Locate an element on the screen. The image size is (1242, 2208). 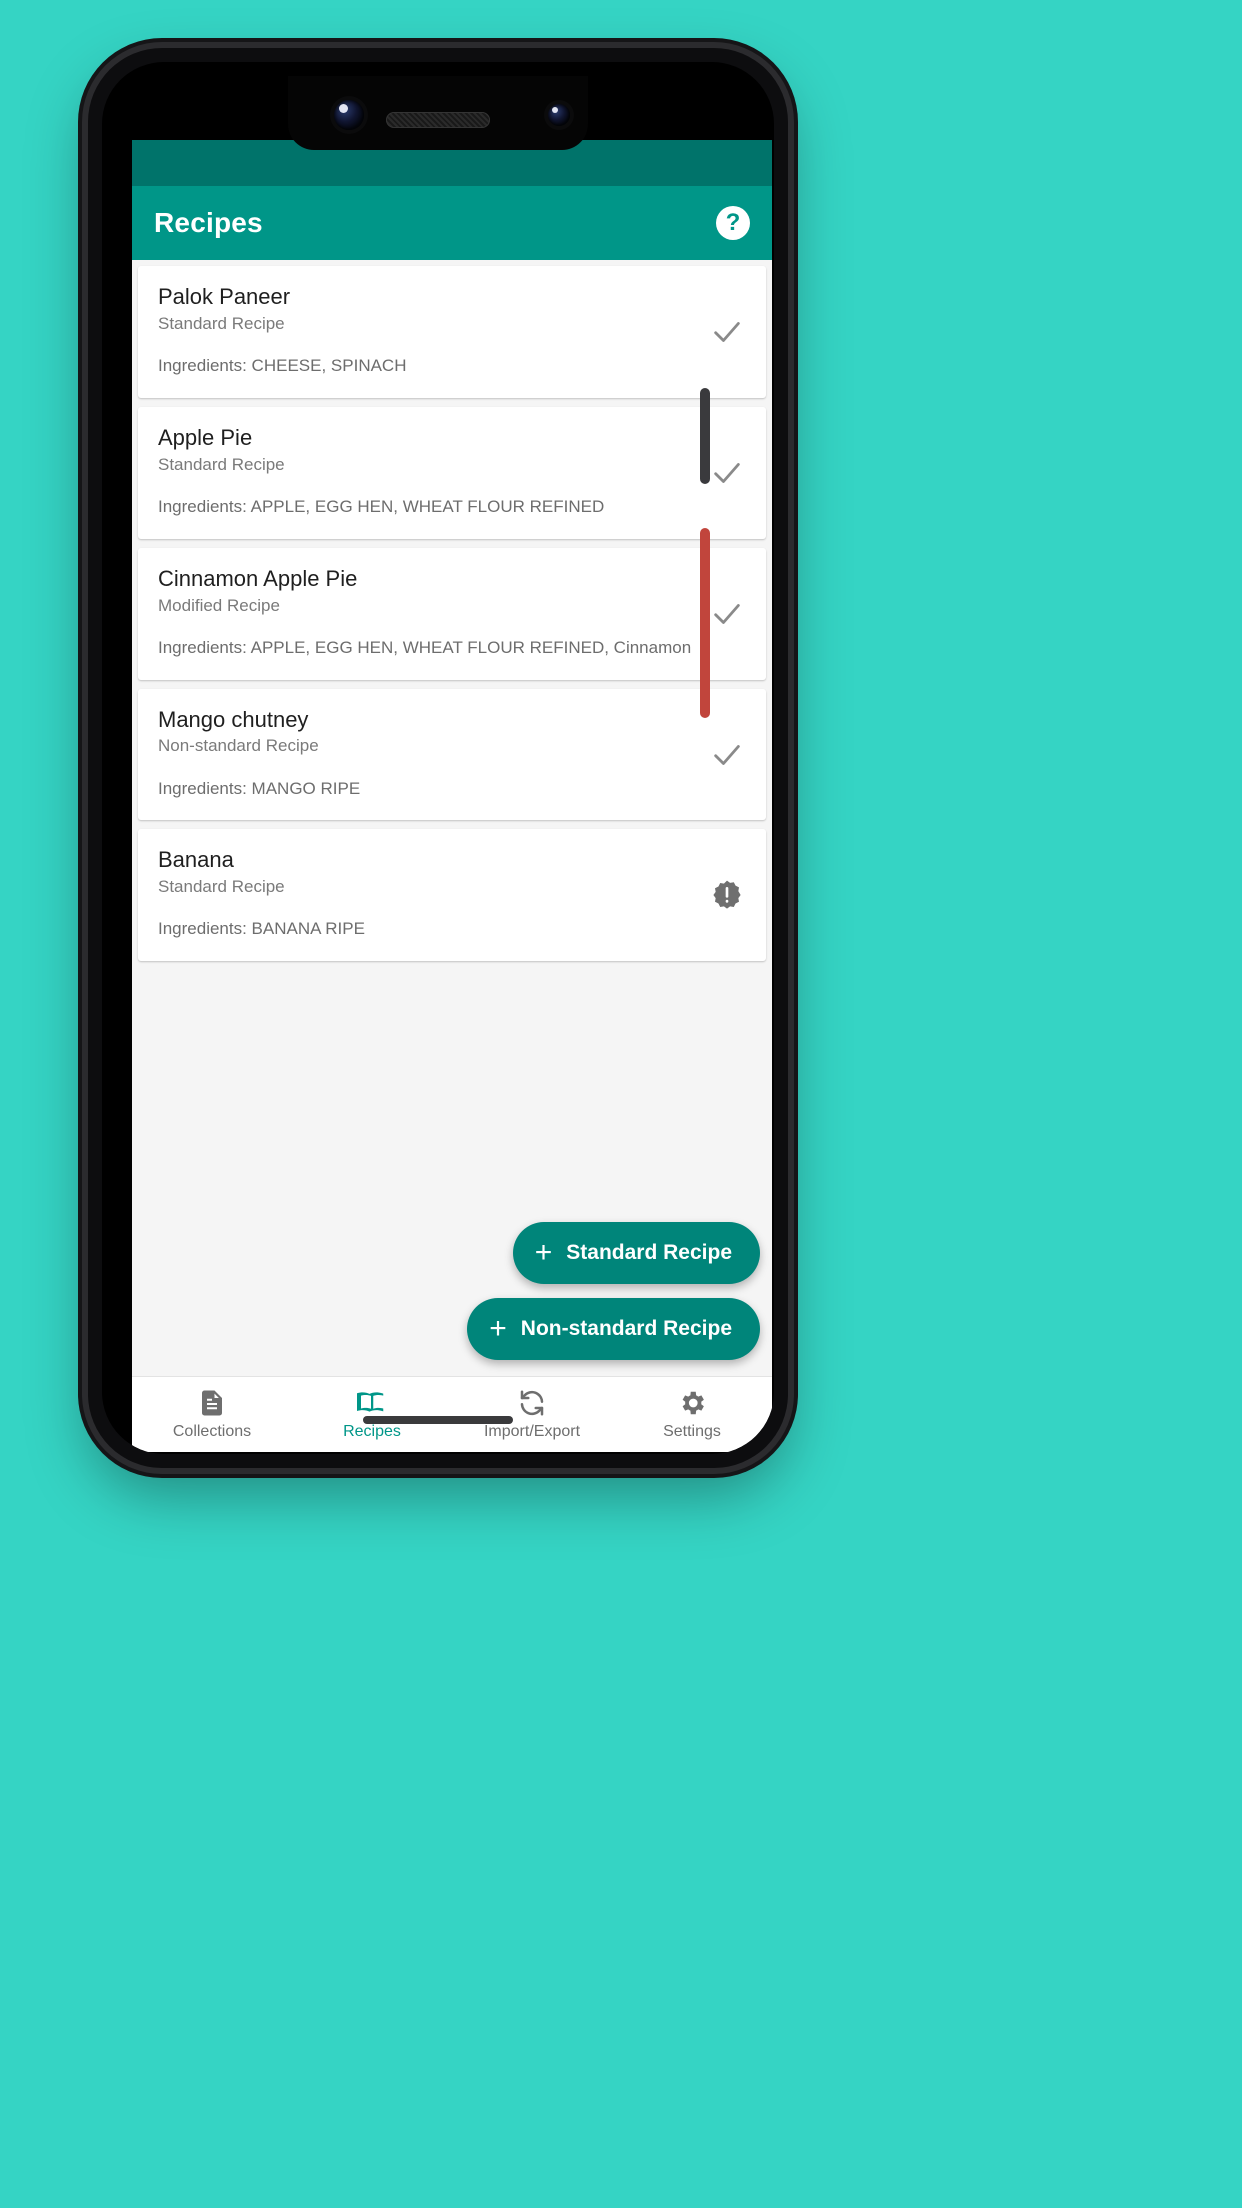
app-bar: Recipes ? is located at coordinates (452, 223).